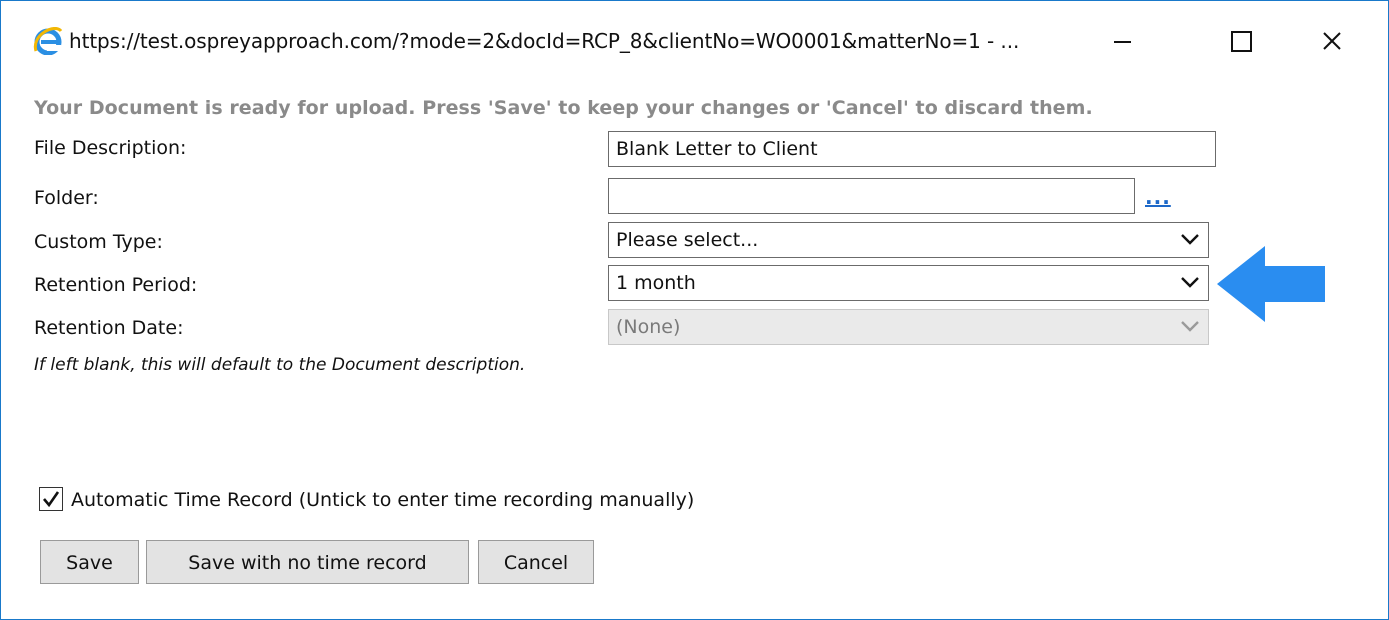 The width and height of the screenshot is (1389, 620). What do you see at coordinates (98, 242) in the screenshot?
I see `custom-type-label: Custom Type:` at bounding box center [98, 242].